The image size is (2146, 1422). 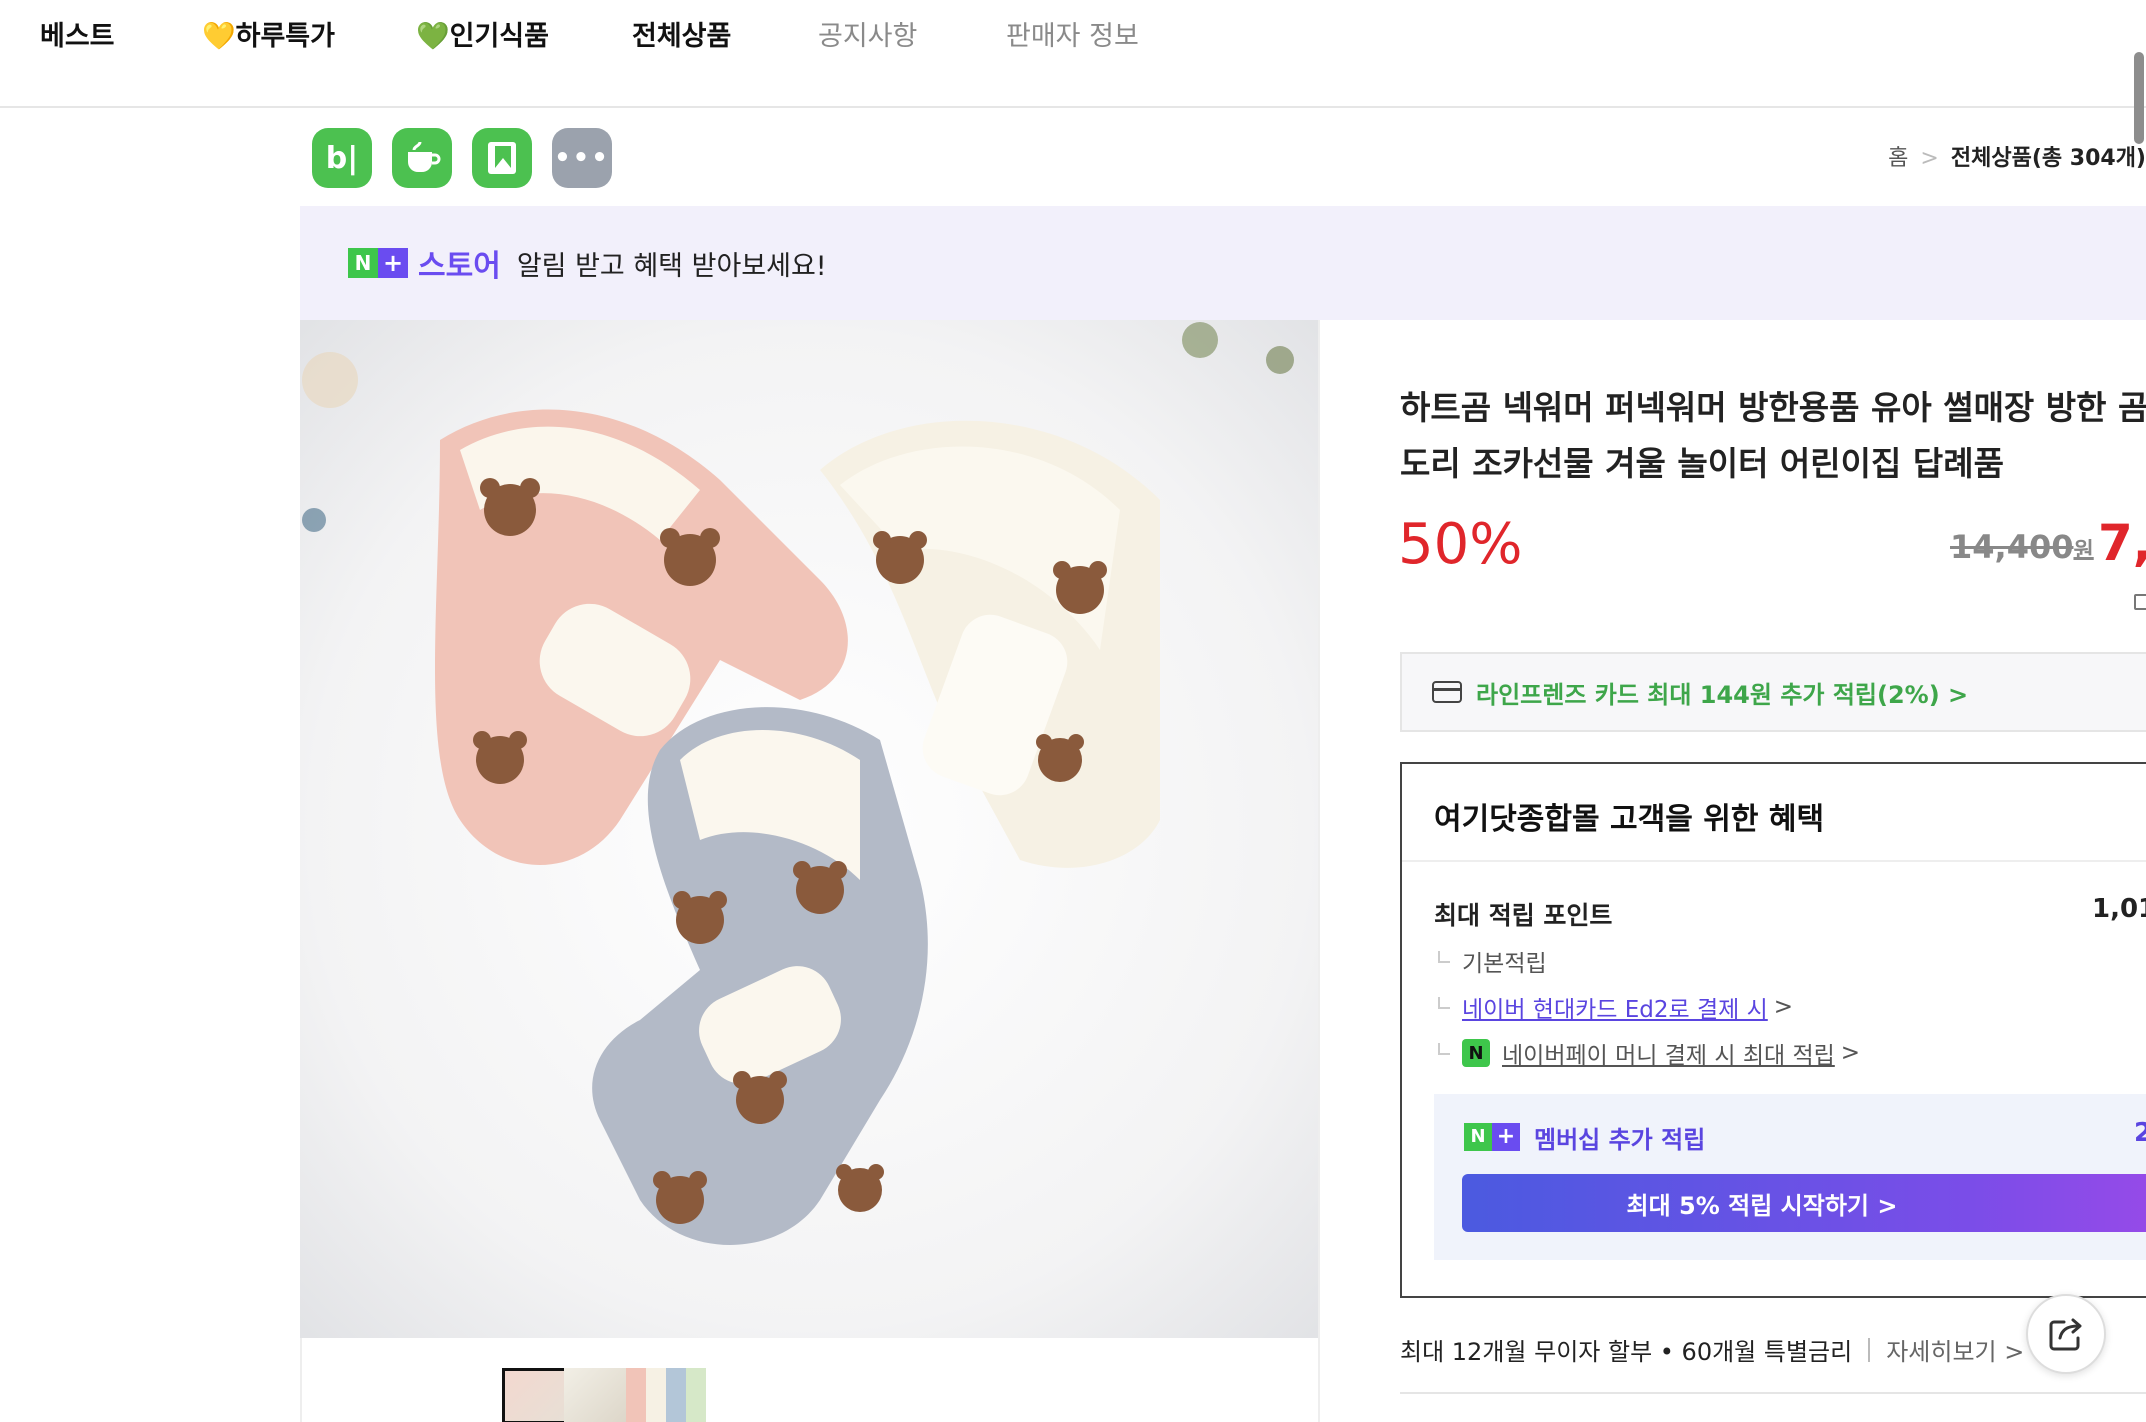 I want to click on sale-price: 7,2, so click(x=2122, y=543).